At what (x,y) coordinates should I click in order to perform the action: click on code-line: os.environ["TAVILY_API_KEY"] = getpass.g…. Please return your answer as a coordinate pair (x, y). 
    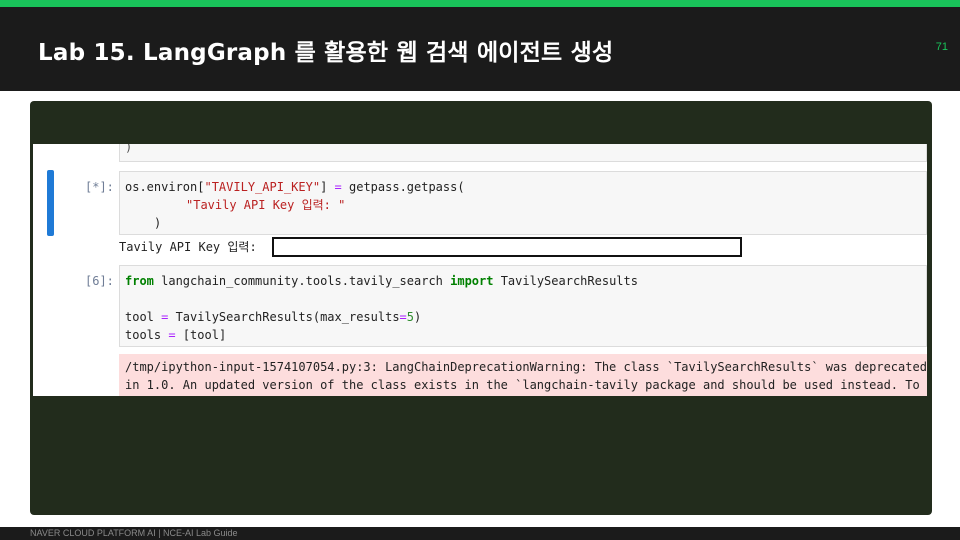
    Looking at the image, I should click on (295, 187).